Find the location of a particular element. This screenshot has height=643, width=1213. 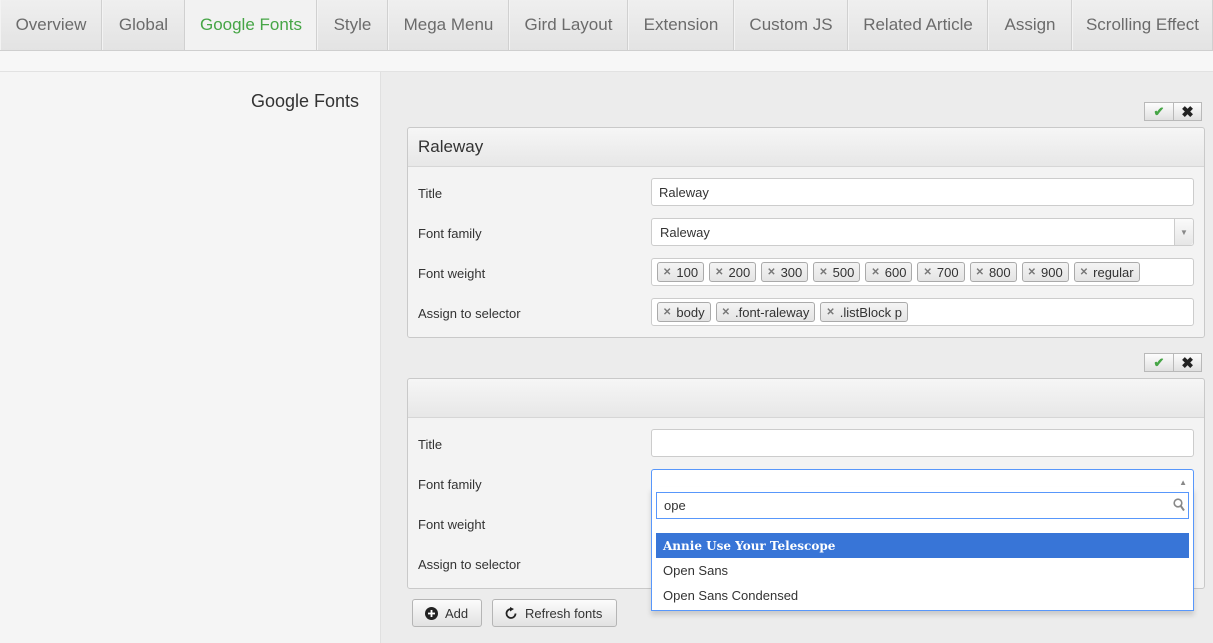

weight-tag-label: 600 is located at coordinates (895, 272).